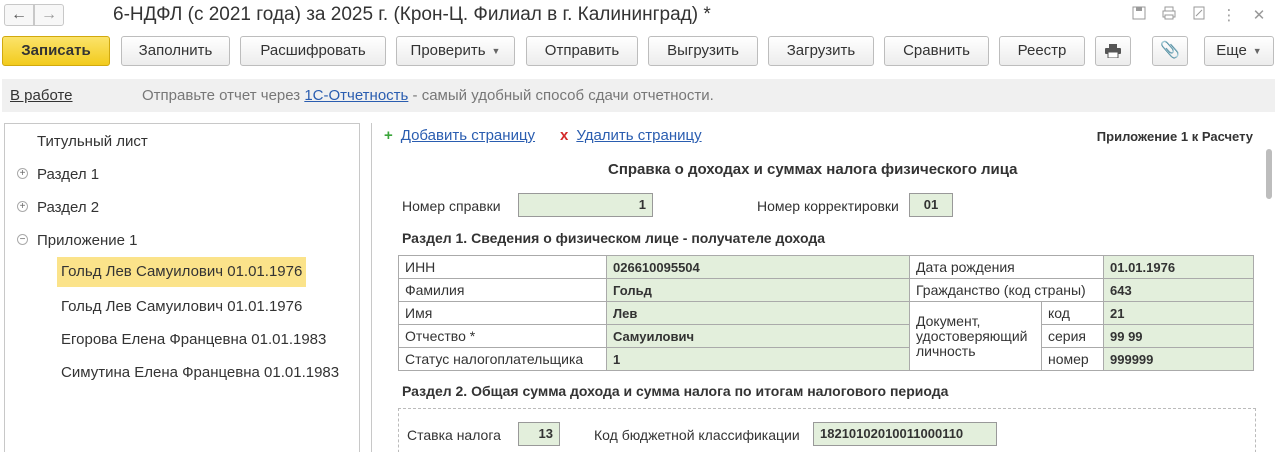 Image resolution: width=1277 pixels, height=452 pixels. Describe the element at coordinates (502, 290) in the screenshot. I see `surname-label: Фамилия` at that location.